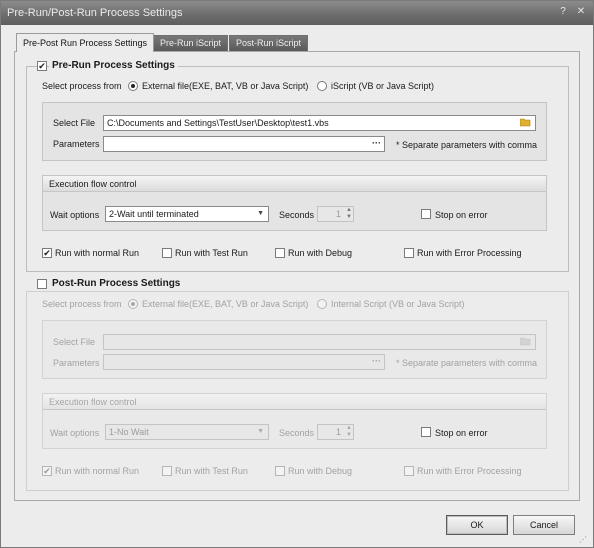 The image size is (594, 548). I want to click on pre-debug-run-label: Run with Debug, so click(320, 253).